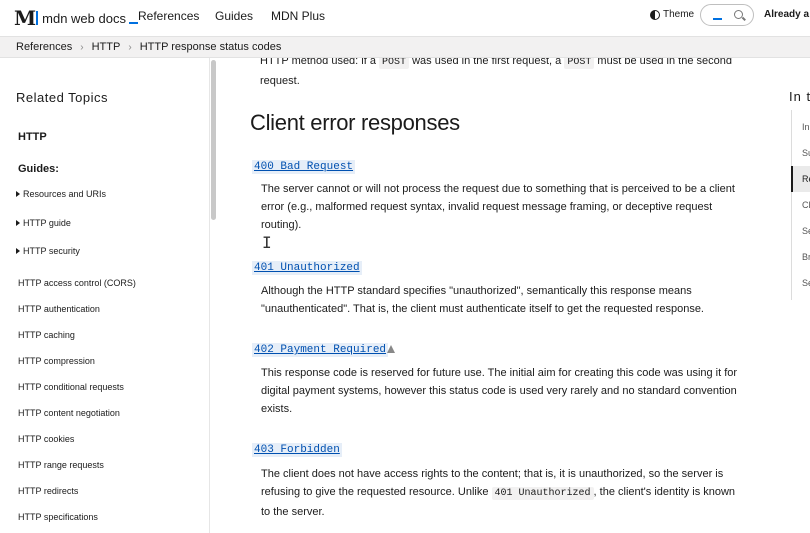  I want to click on intro-text: HTTP method used: if a, so click(320, 62).